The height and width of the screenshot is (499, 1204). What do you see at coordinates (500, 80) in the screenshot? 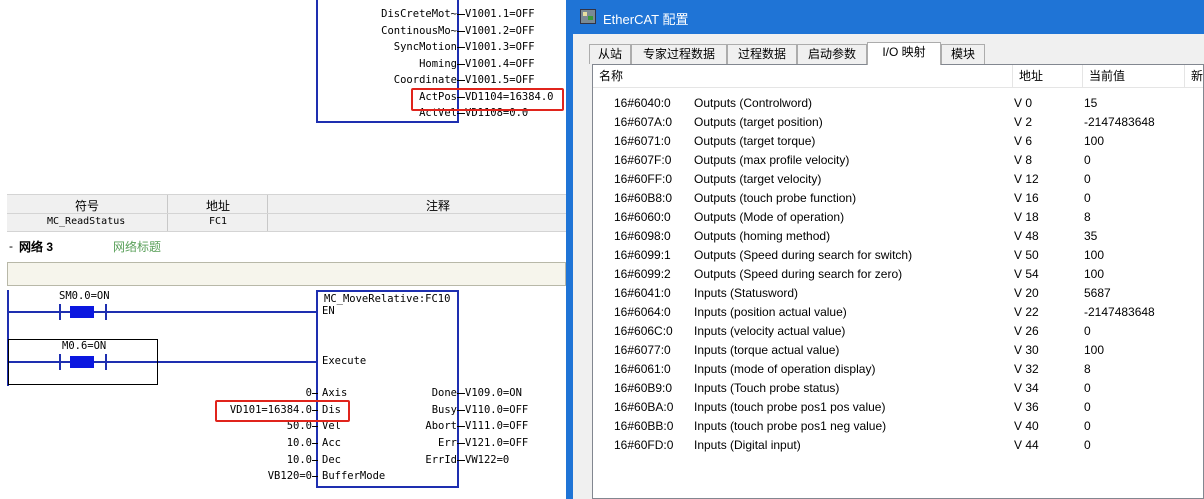
I see `status-pin-value: V1001.5=OFF` at bounding box center [500, 80].